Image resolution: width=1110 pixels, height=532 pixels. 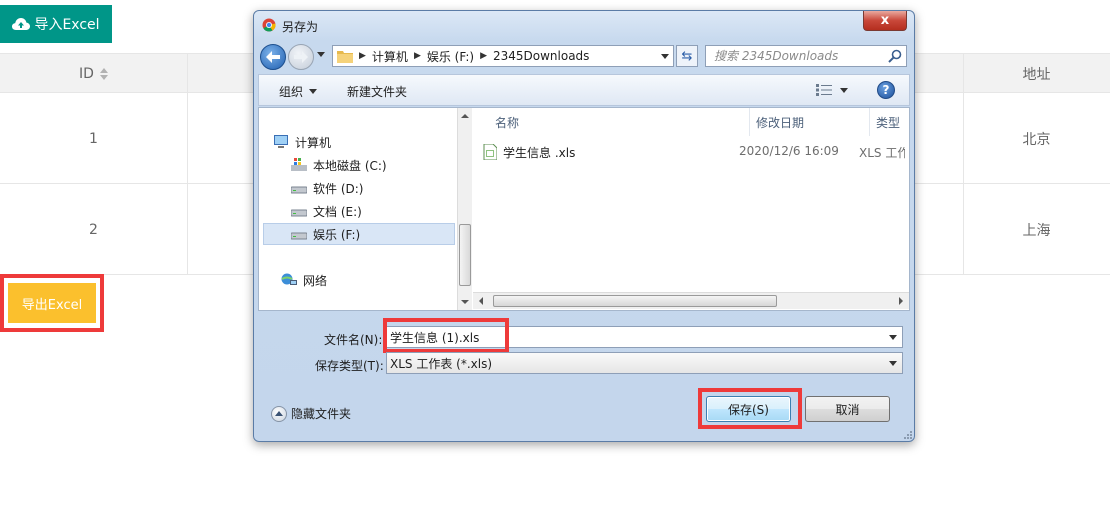 I want to click on local-disk-icon, so click(x=299, y=164).